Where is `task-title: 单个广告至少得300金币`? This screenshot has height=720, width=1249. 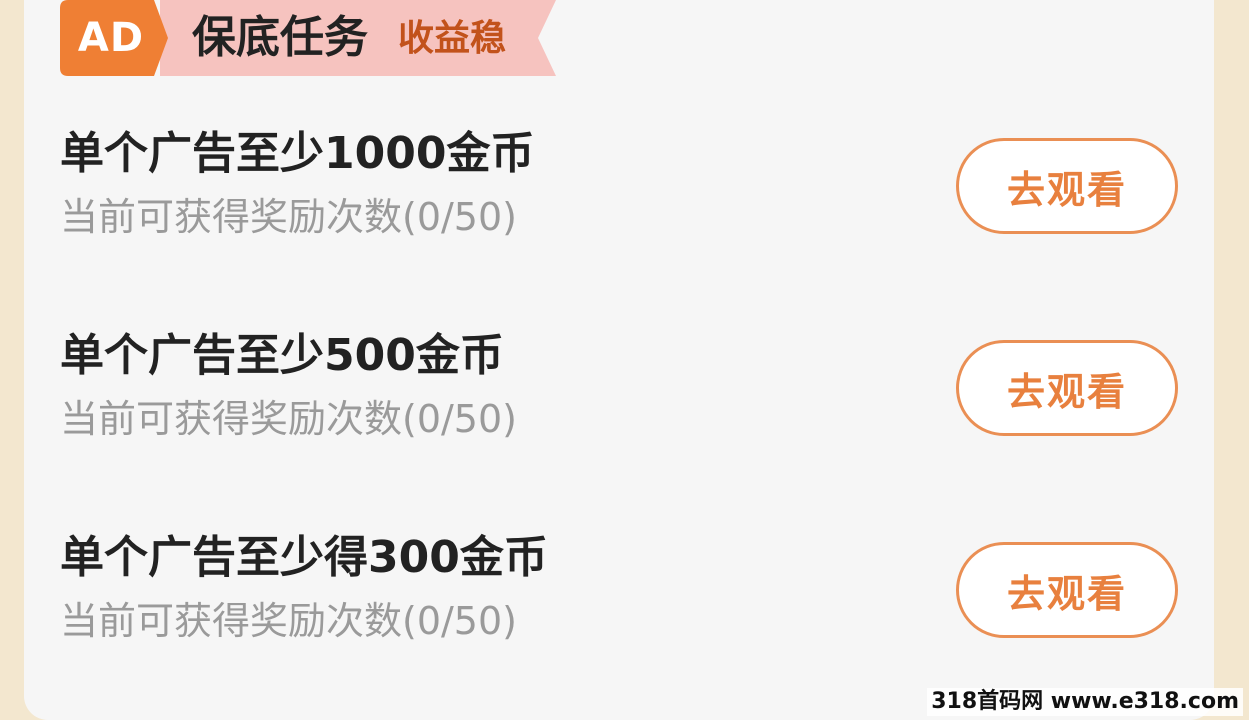
task-title: 单个广告至少得300金币 is located at coordinates (304, 557).